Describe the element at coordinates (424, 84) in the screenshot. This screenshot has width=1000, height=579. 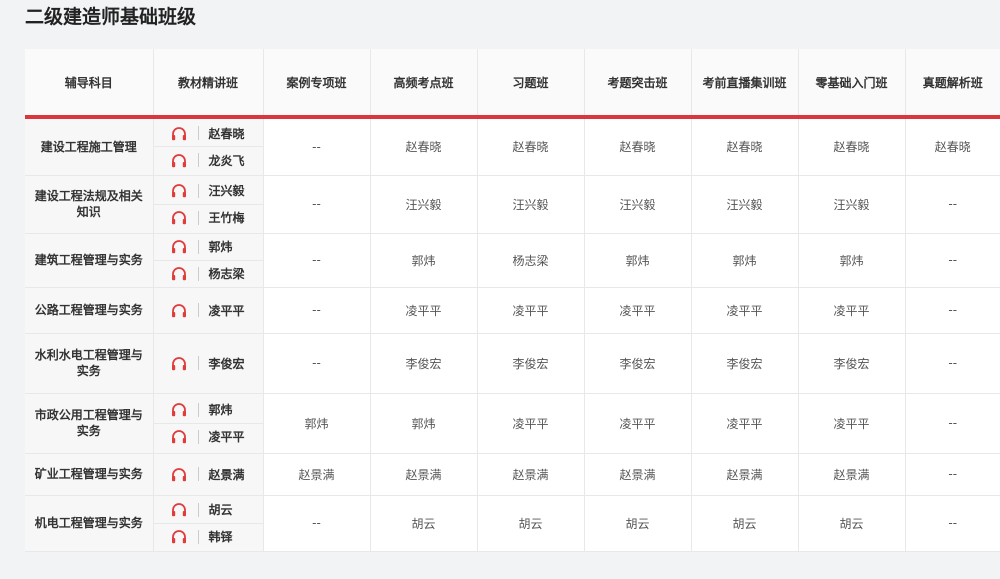
I see `column-header: 高频考点班` at that location.